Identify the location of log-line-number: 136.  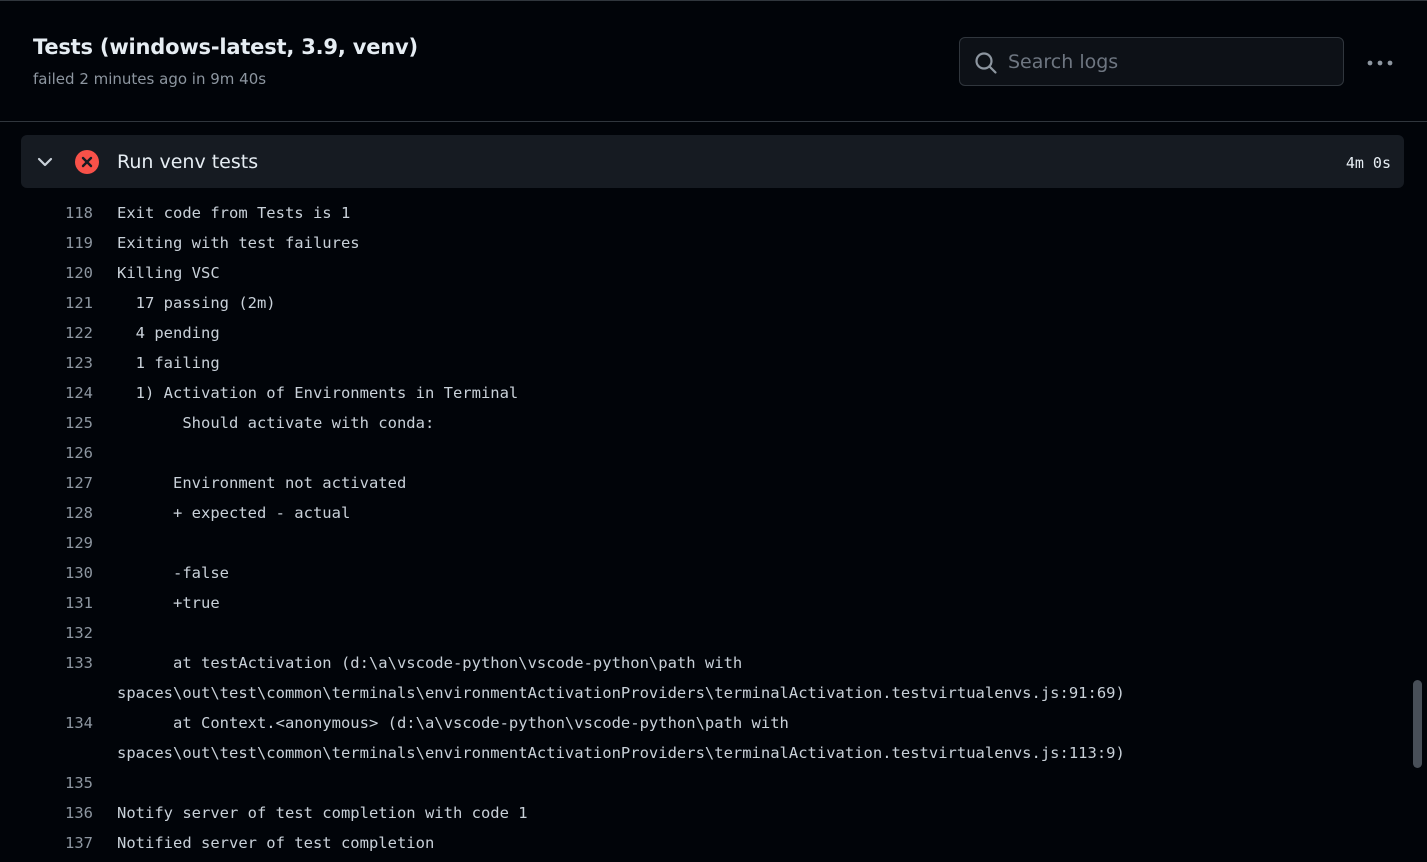
(46, 813).